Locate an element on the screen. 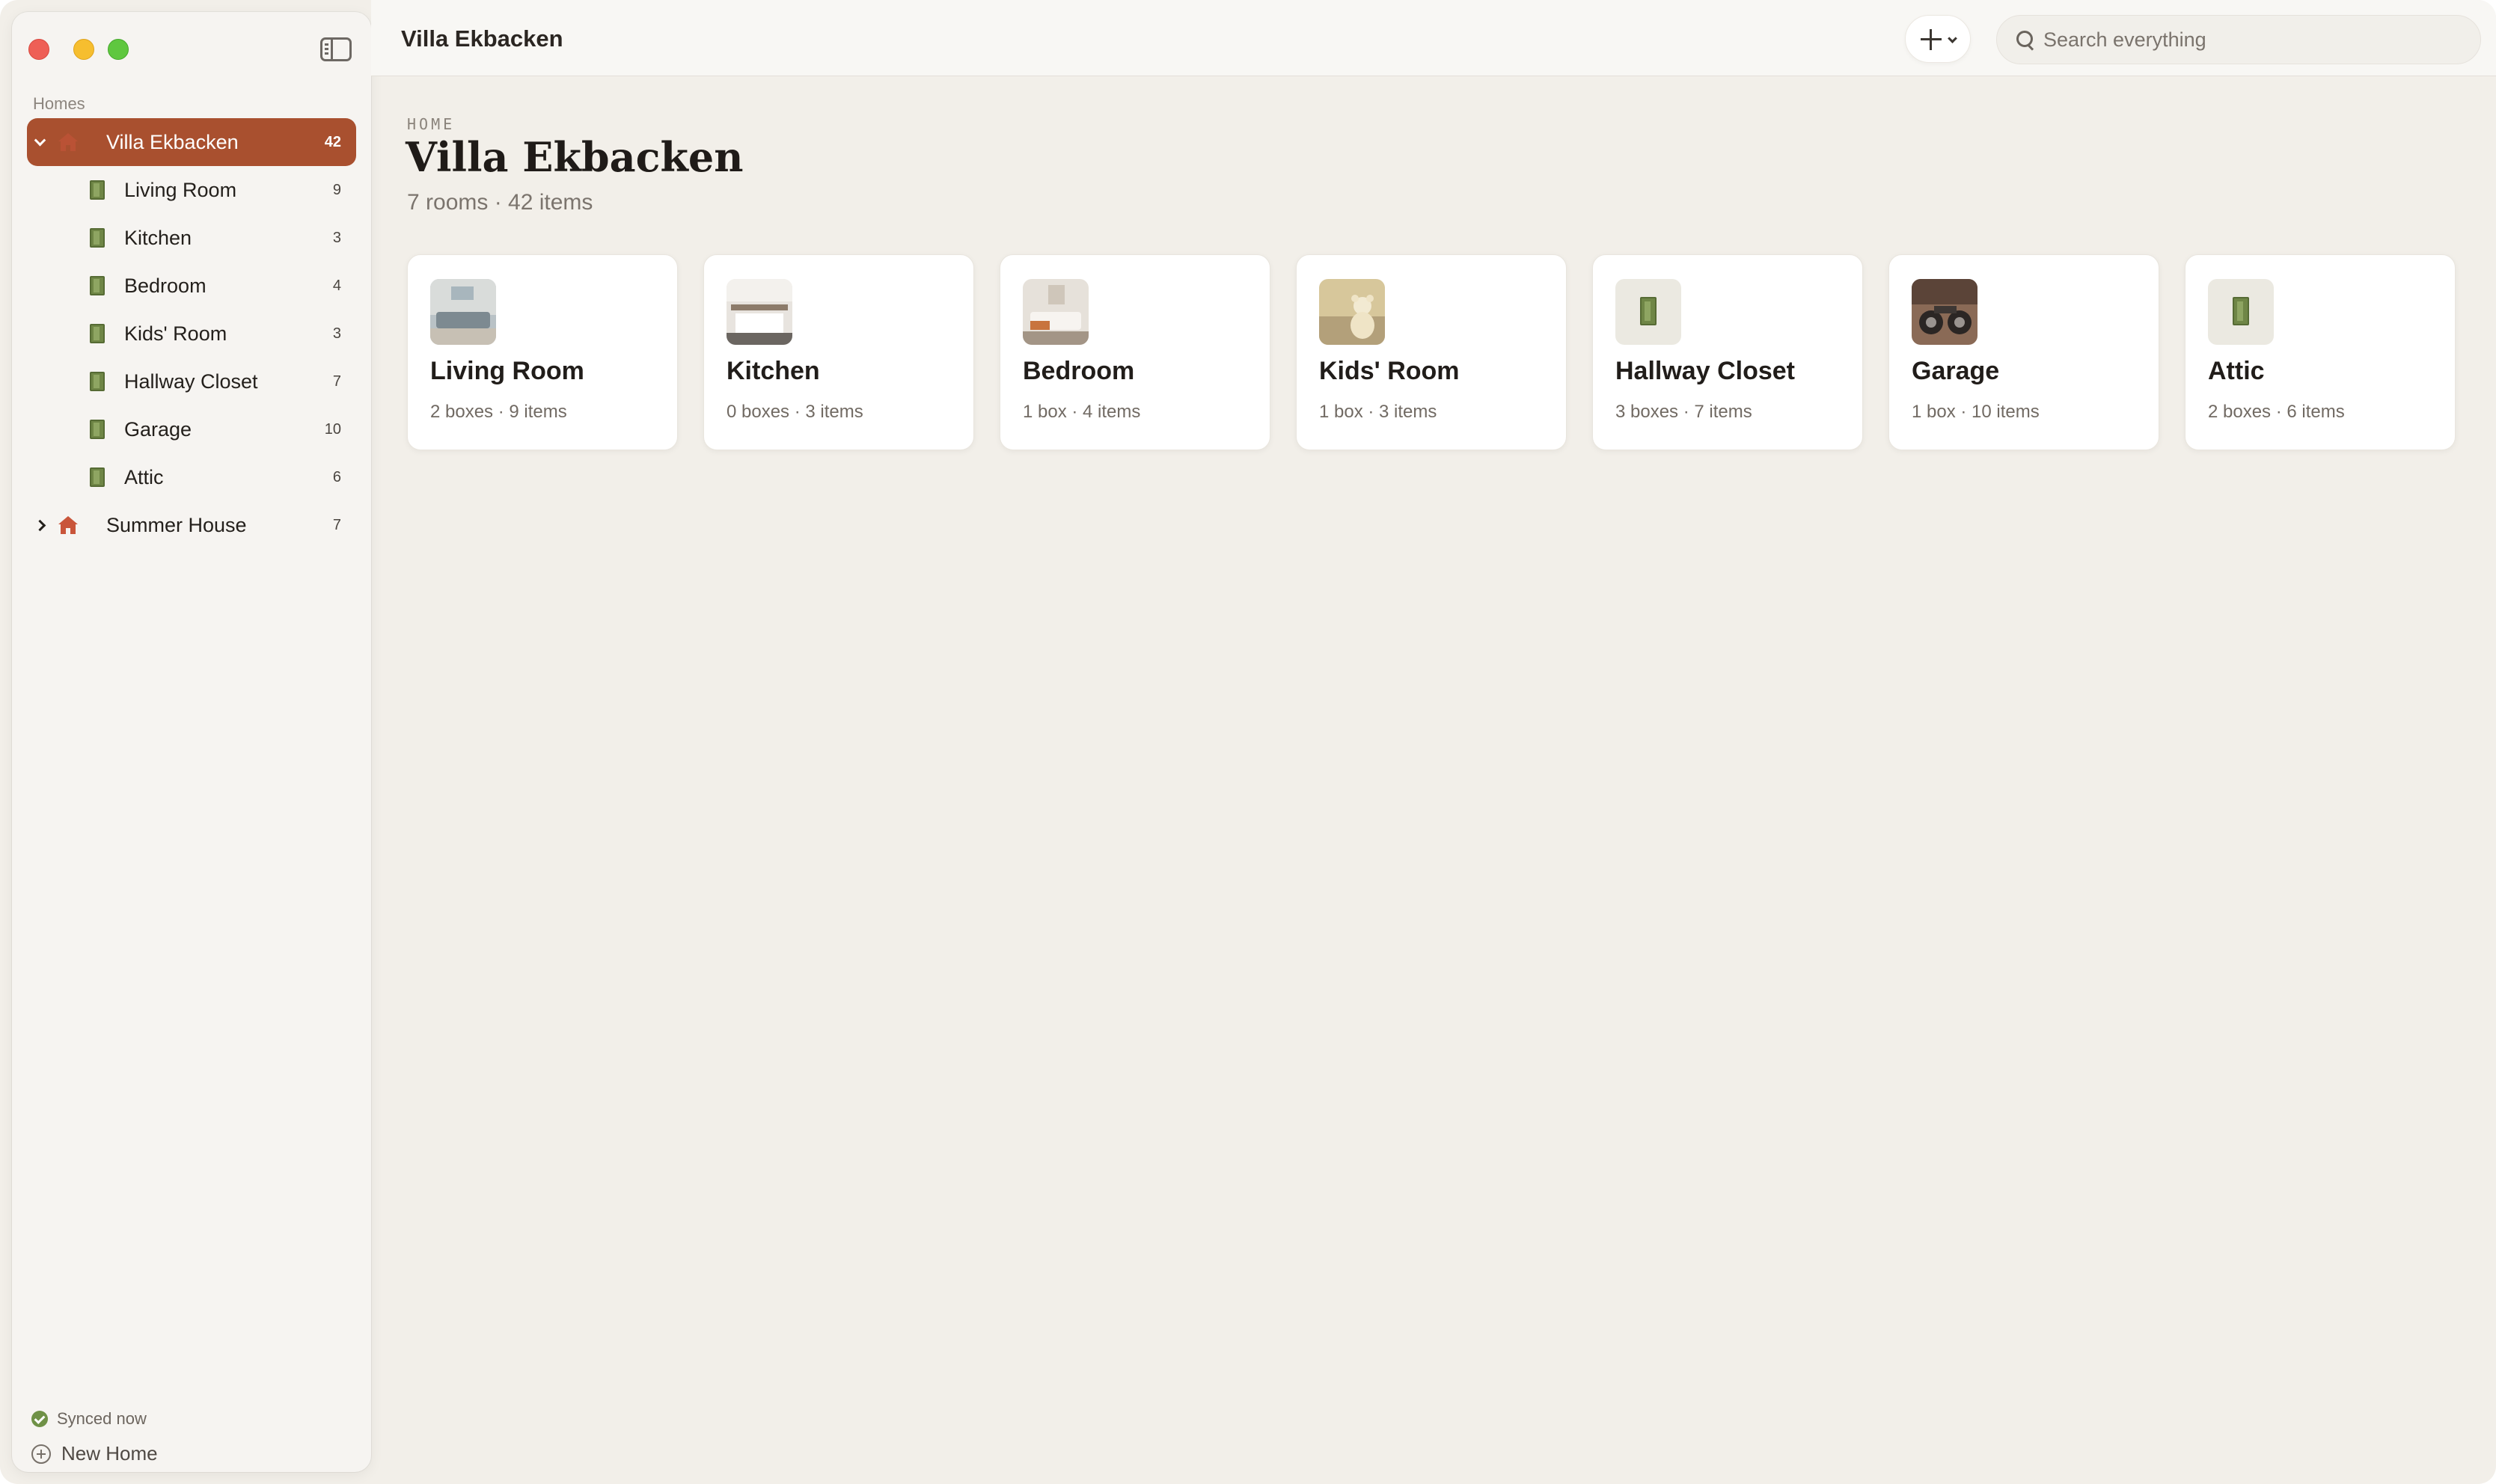  room-card-title: Living Room is located at coordinates (507, 371).